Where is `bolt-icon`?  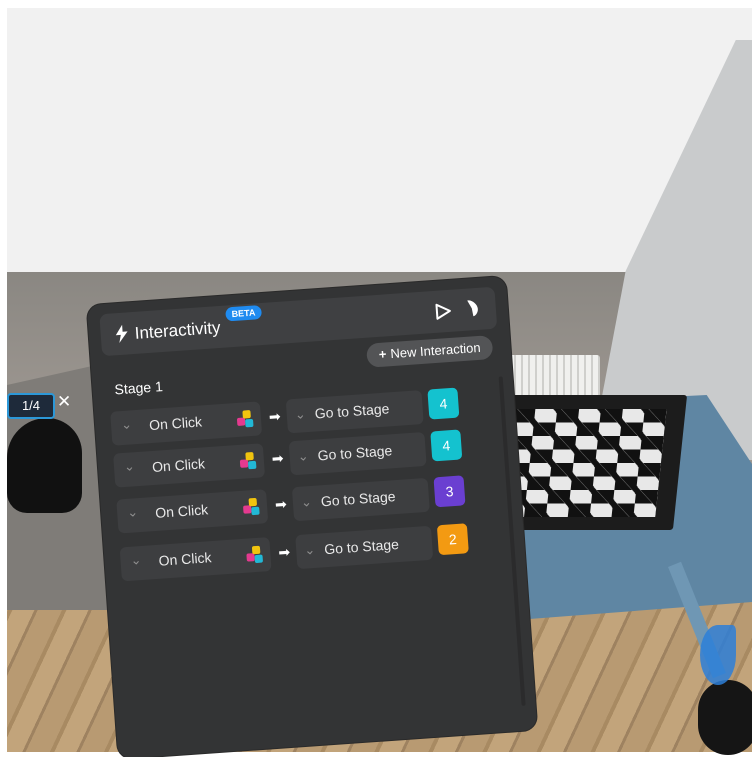 bolt-icon is located at coordinates (121, 334).